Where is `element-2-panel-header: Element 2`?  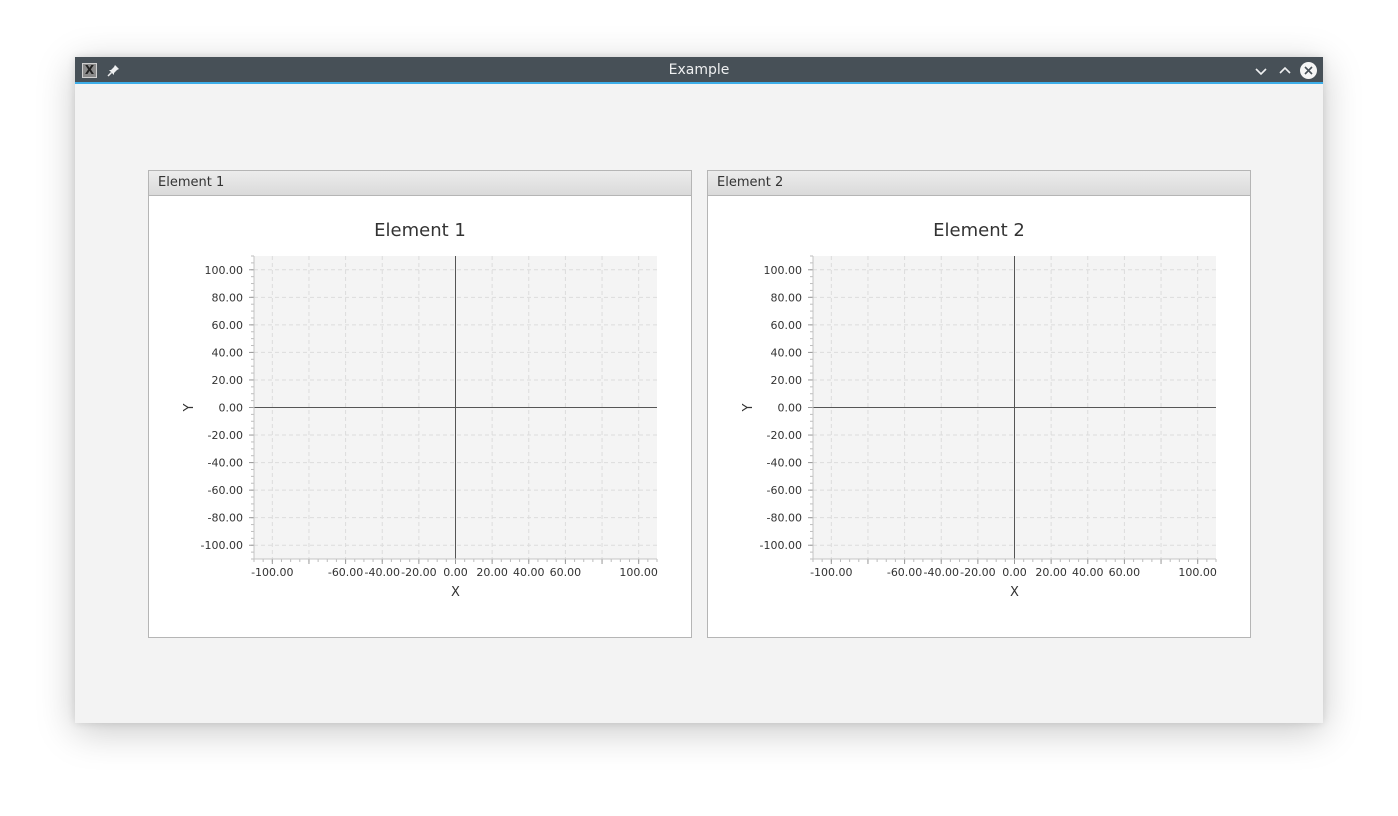
element-2-panel-header: Element 2 is located at coordinates (979, 183).